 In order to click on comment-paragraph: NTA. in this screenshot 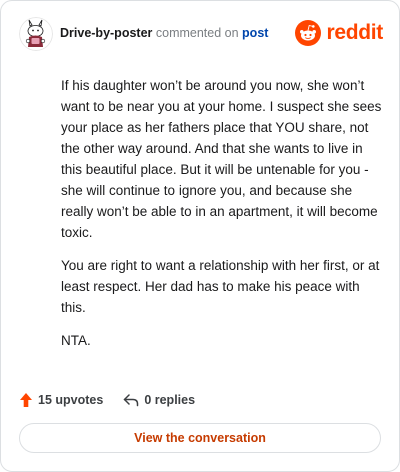, I will do `click(76, 340)`.